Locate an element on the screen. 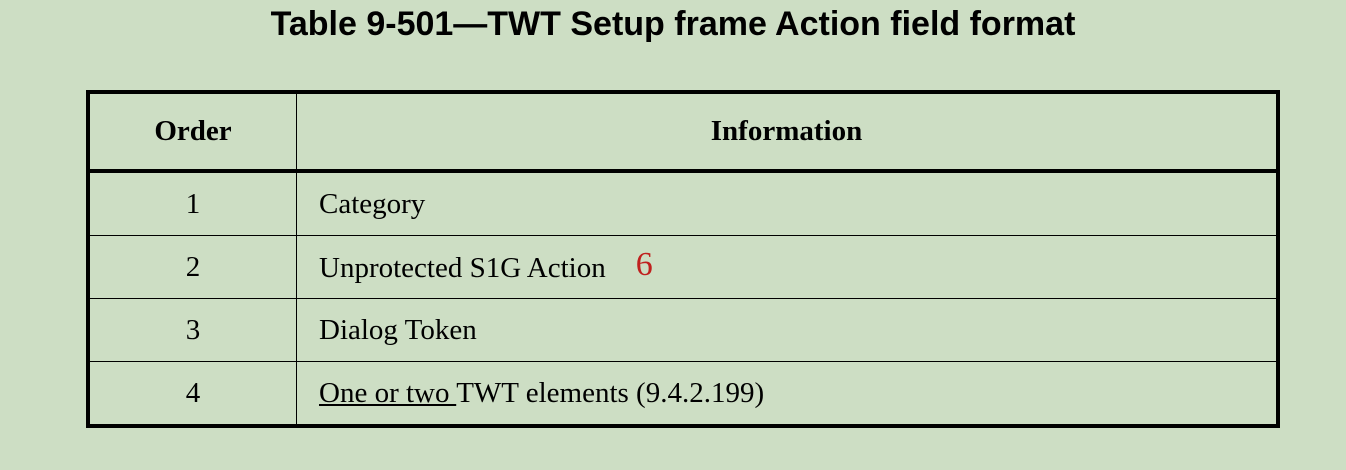 This screenshot has height=470, width=1346. table-row: 4 One or two TWT elements (9.4.2.199) is located at coordinates (683, 394).